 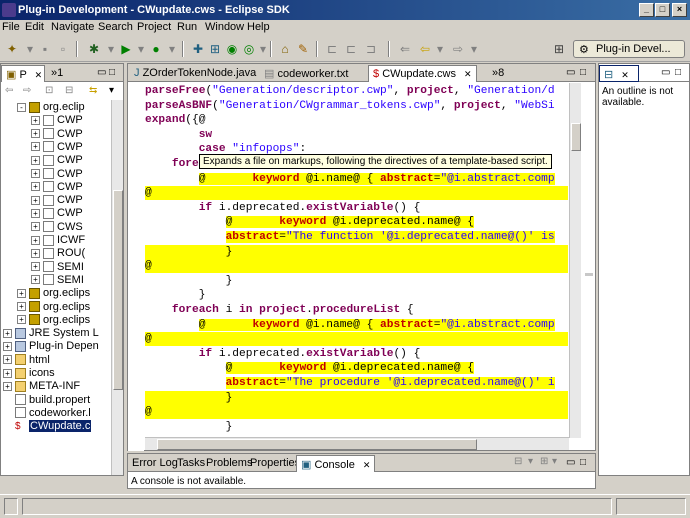 What do you see at coordinates (306, 73) in the screenshot?
I see `tab-codeworker-txt: ▤ codeworker.txt` at bounding box center [306, 73].